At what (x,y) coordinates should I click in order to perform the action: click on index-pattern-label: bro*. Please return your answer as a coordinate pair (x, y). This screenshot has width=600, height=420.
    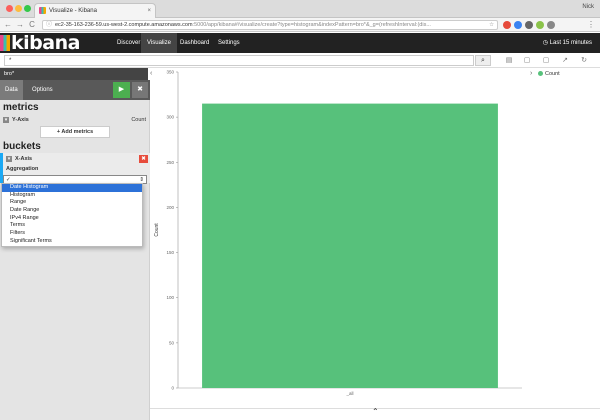
    Looking at the image, I should click on (74, 74).